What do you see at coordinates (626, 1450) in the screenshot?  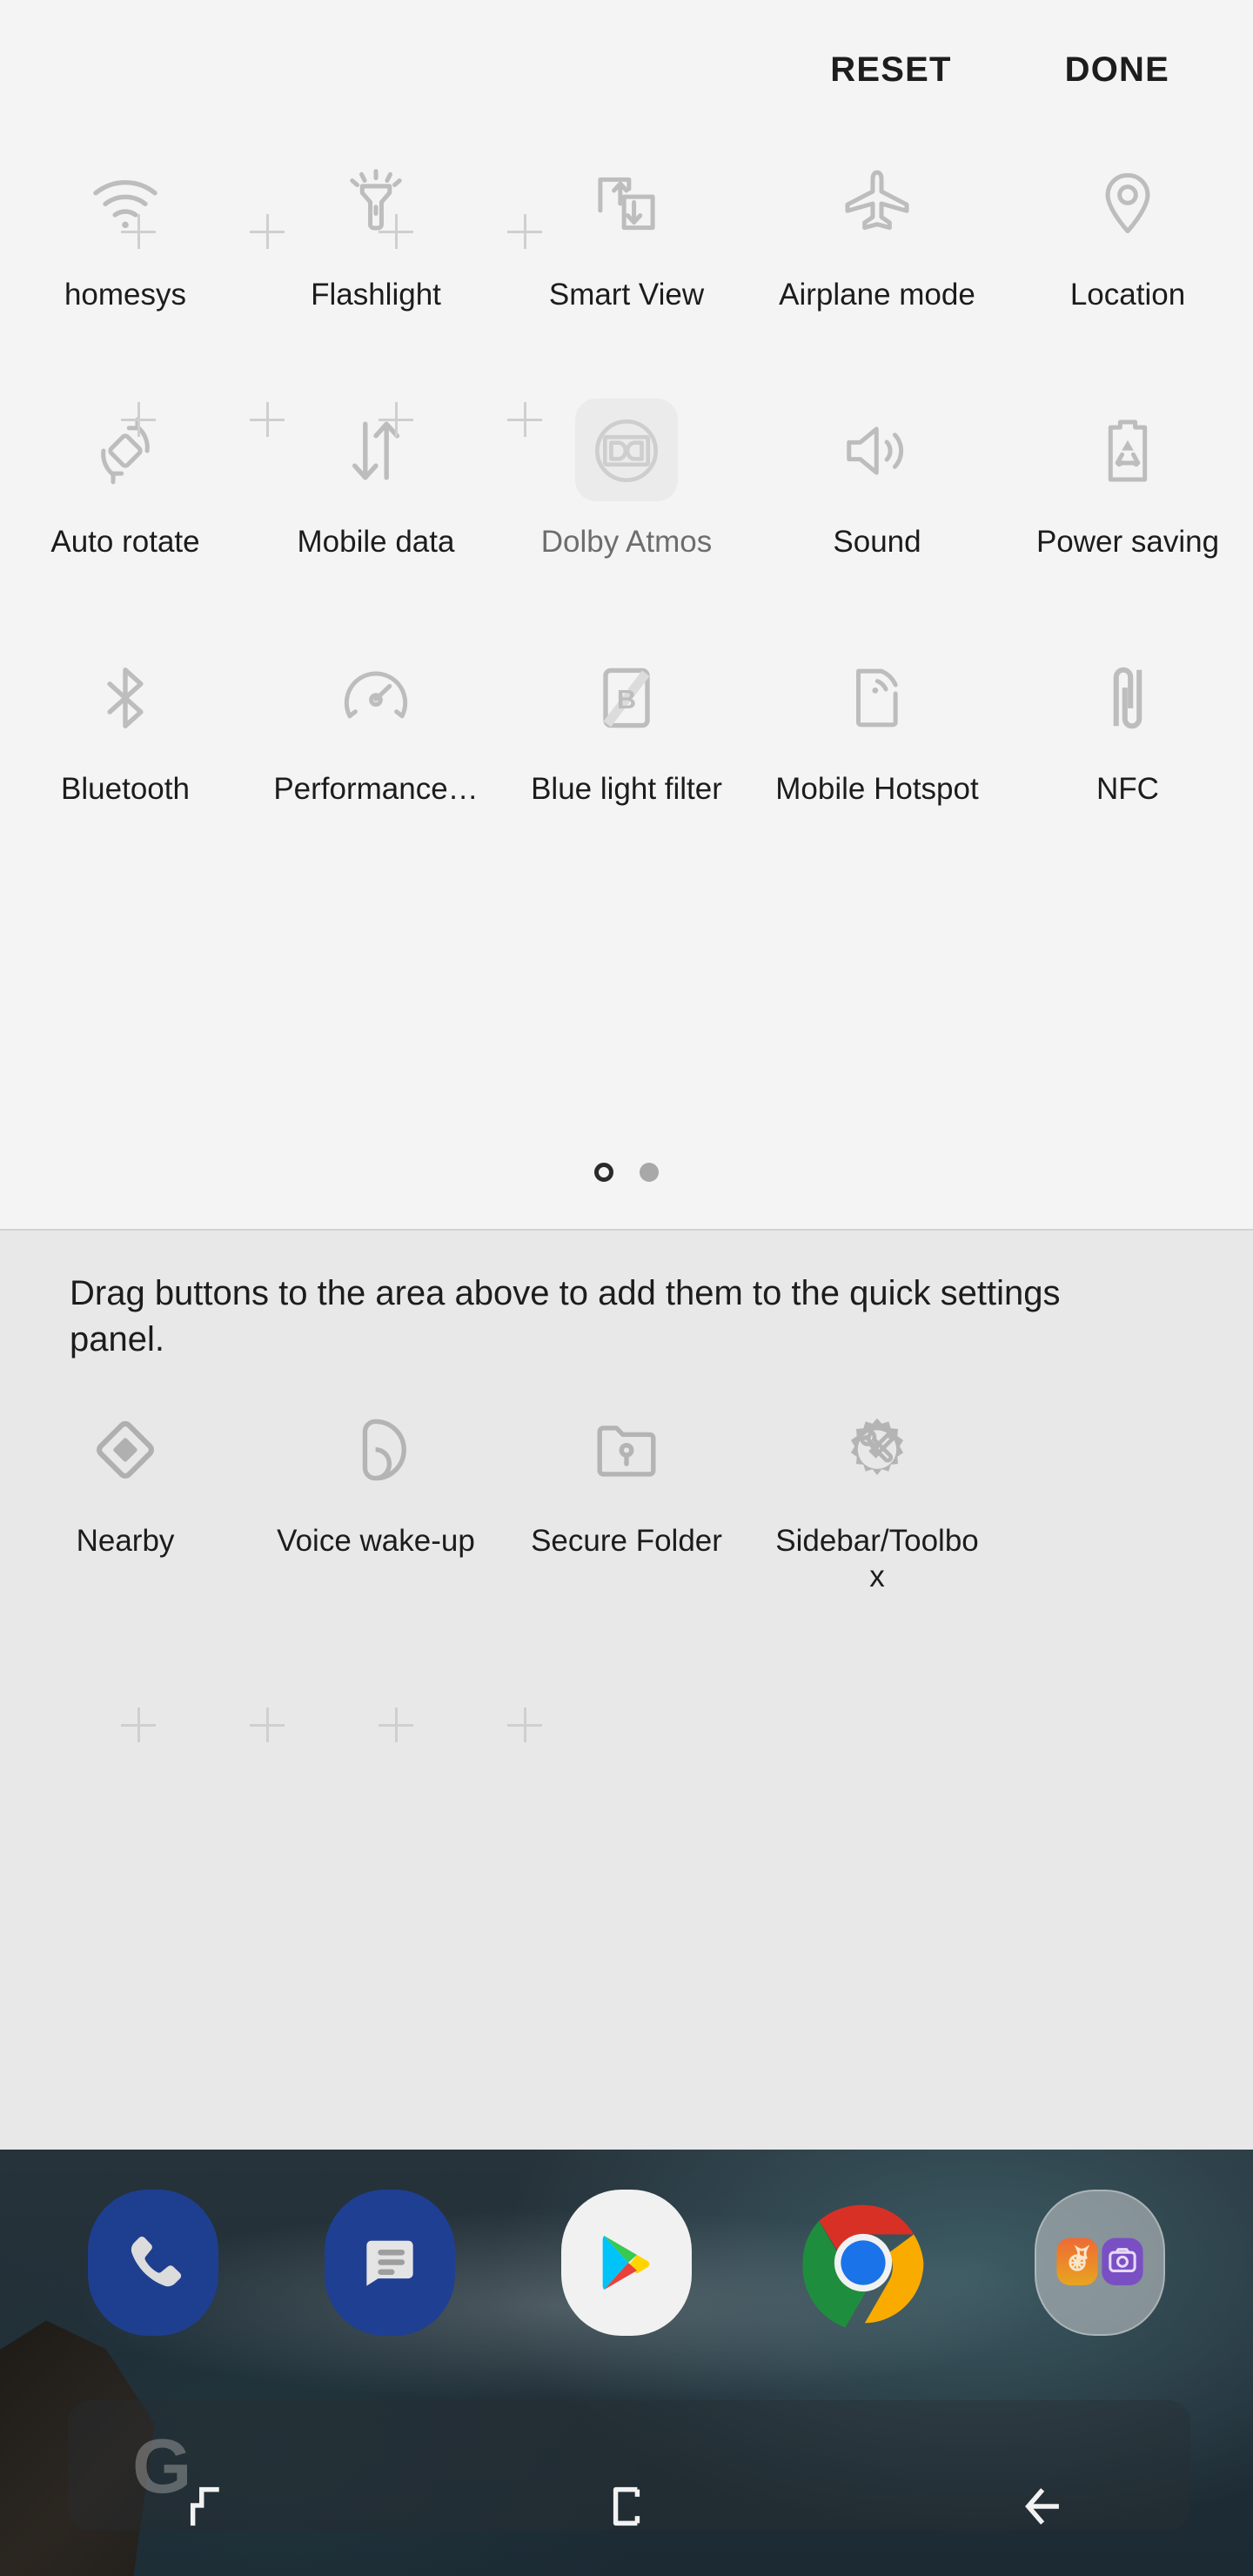 I see `secure-folder-icon` at bounding box center [626, 1450].